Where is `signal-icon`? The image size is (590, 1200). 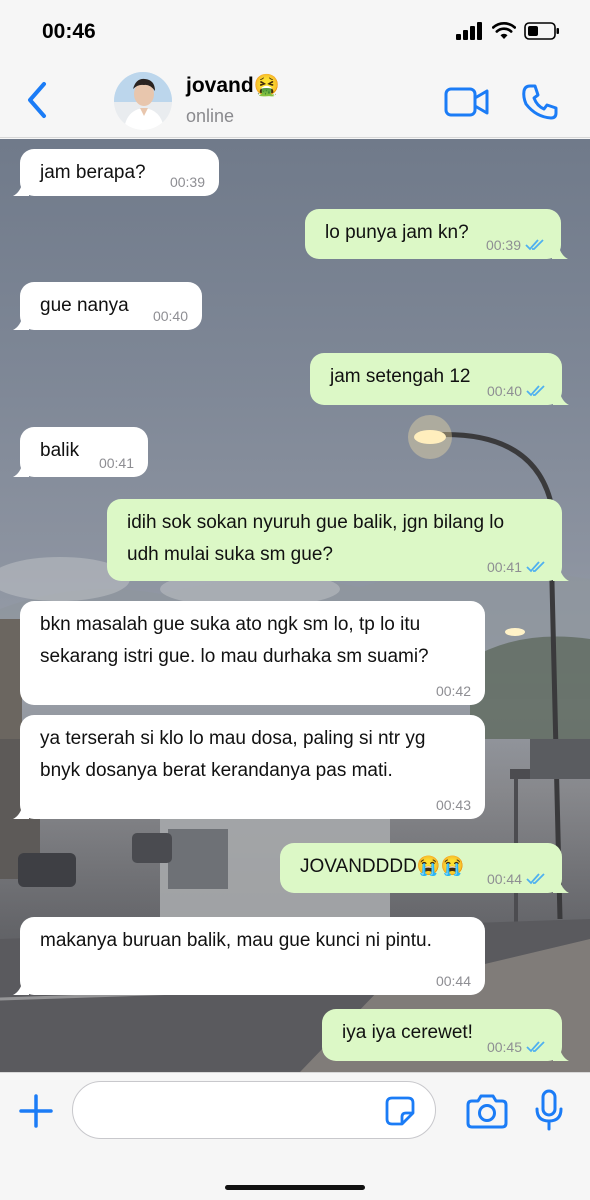 signal-icon is located at coordinates (469, 31).